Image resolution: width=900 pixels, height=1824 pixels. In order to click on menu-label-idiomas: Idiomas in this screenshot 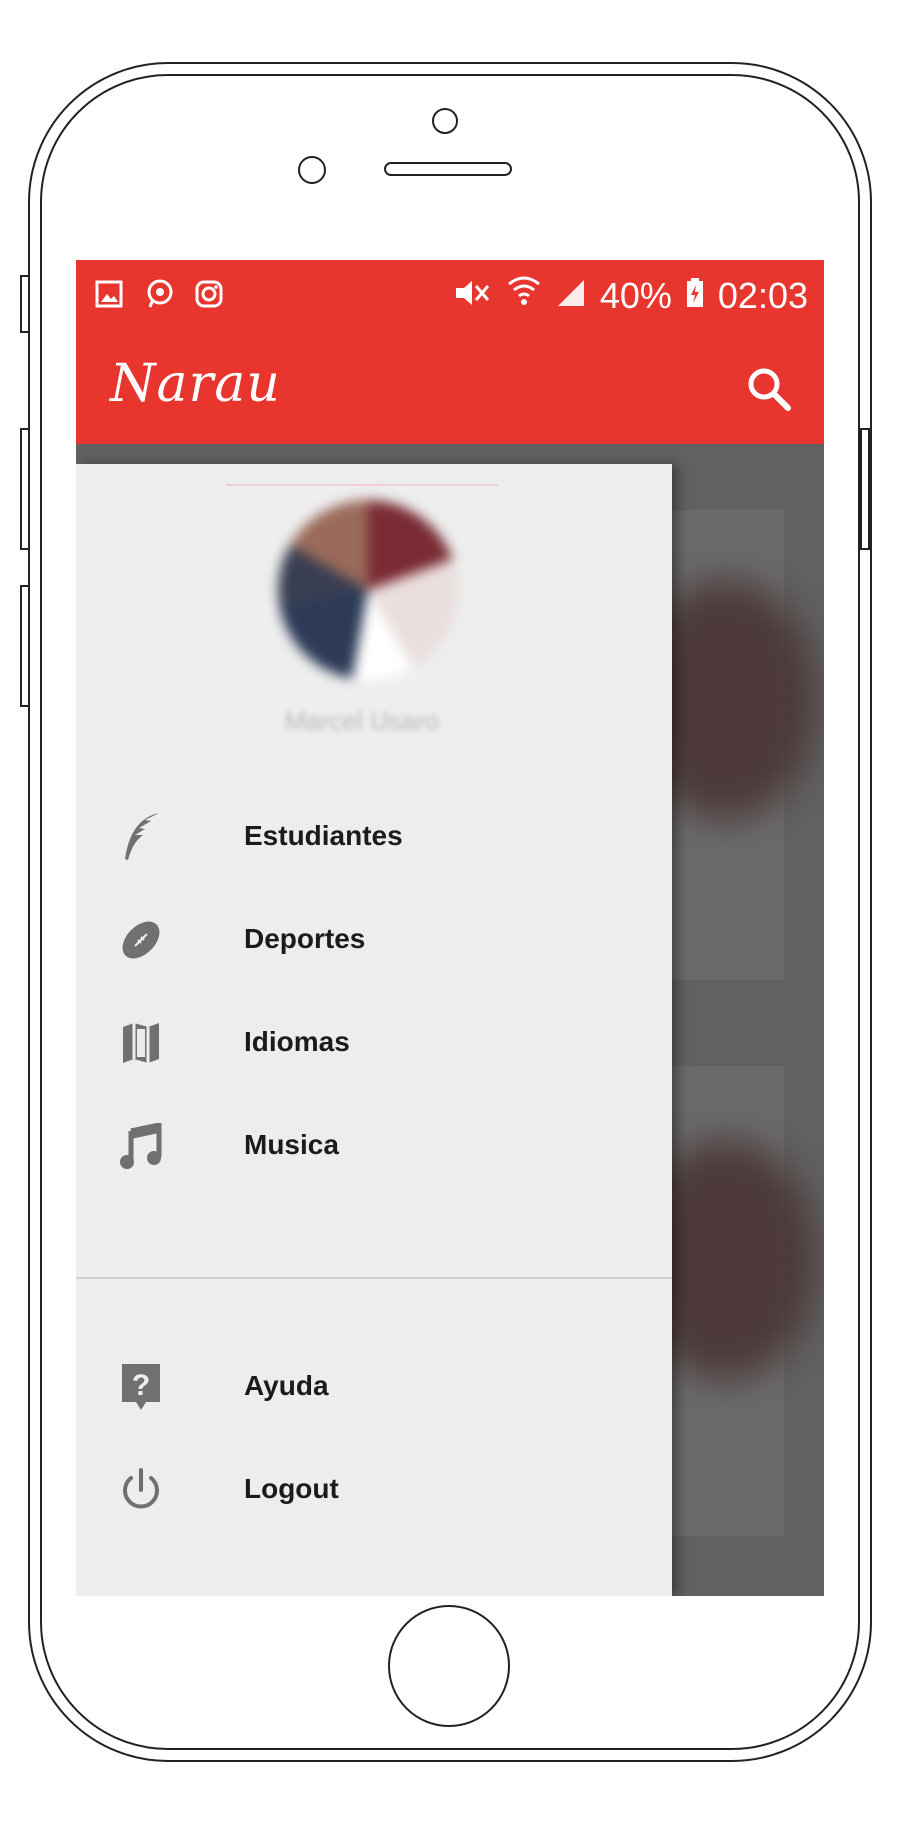, I will do `click(297, 1041)`.